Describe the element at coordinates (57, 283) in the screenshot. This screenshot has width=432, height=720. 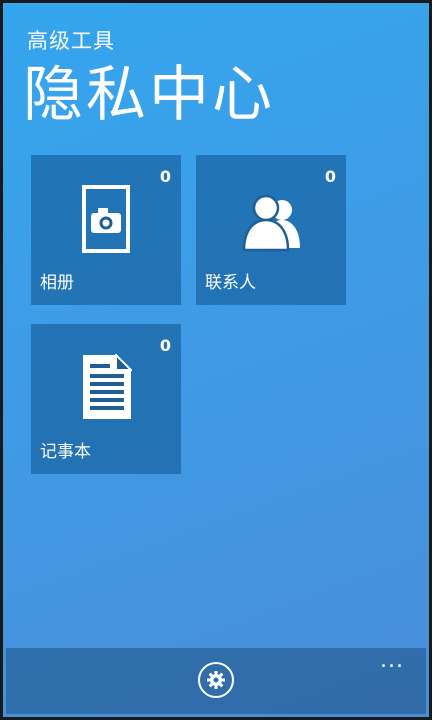
I see `tile-album-label: 相册` at that location.